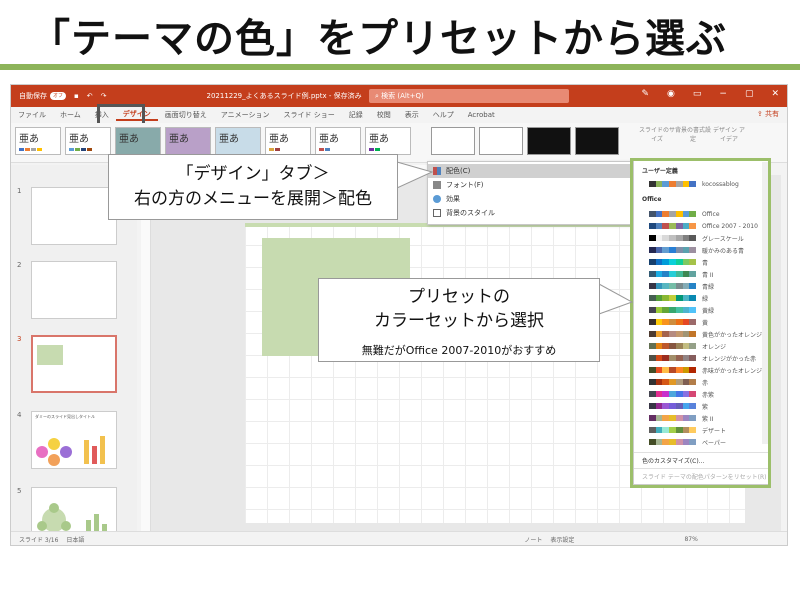  I want to click on slide-size-button: スライドのサイズ, so click(657, 134).